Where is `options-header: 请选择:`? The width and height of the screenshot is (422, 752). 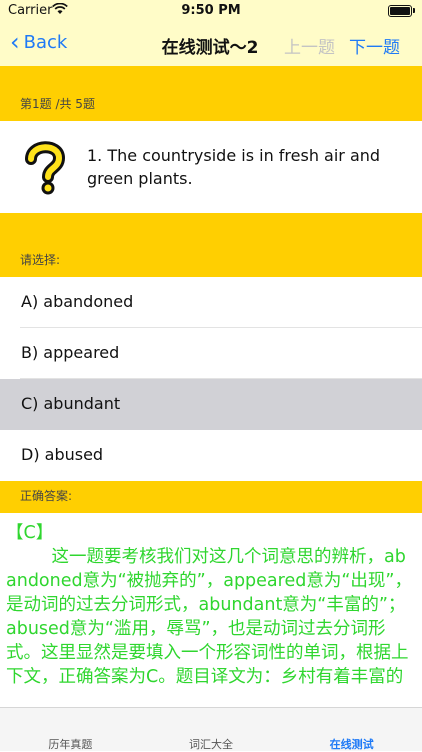 options-header: 请选择: is located at coordinates (211, 245).